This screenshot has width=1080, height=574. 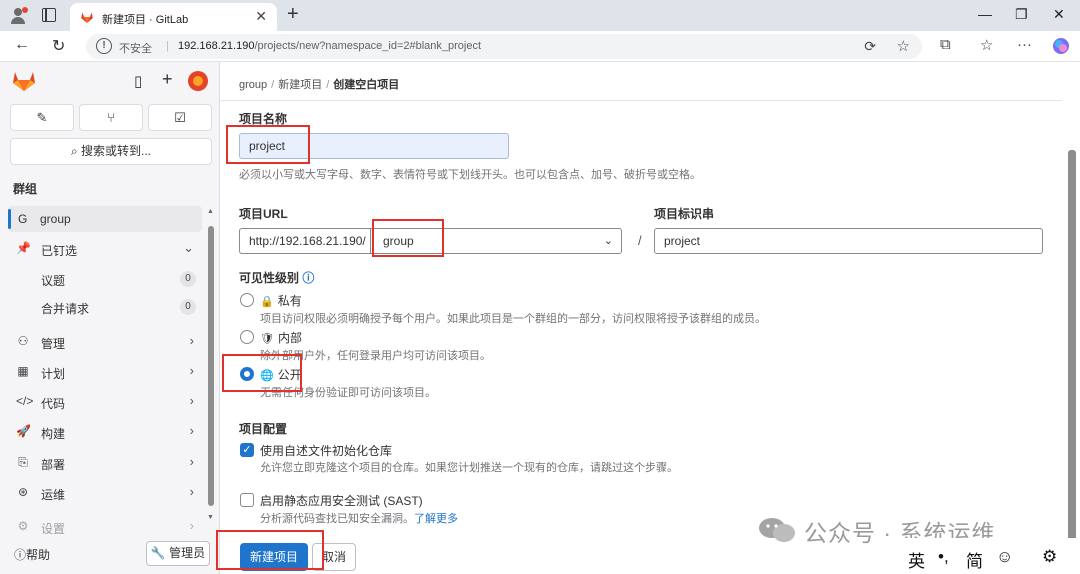 I want to click on sidebar-item-build: 🚀 构建 ›, so click(x=105, y=432).